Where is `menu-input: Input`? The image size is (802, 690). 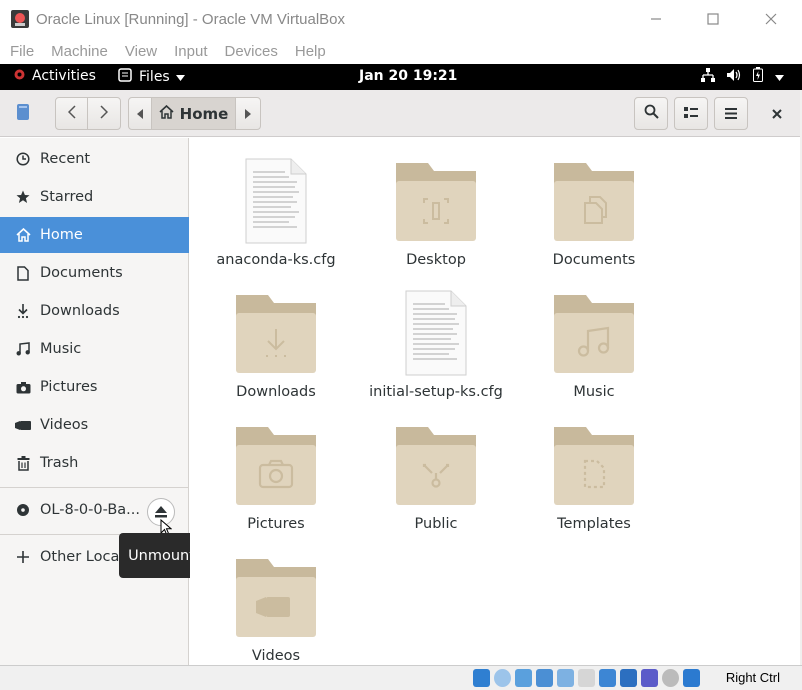 menu-input: Input is located at coordinates (190, 51).